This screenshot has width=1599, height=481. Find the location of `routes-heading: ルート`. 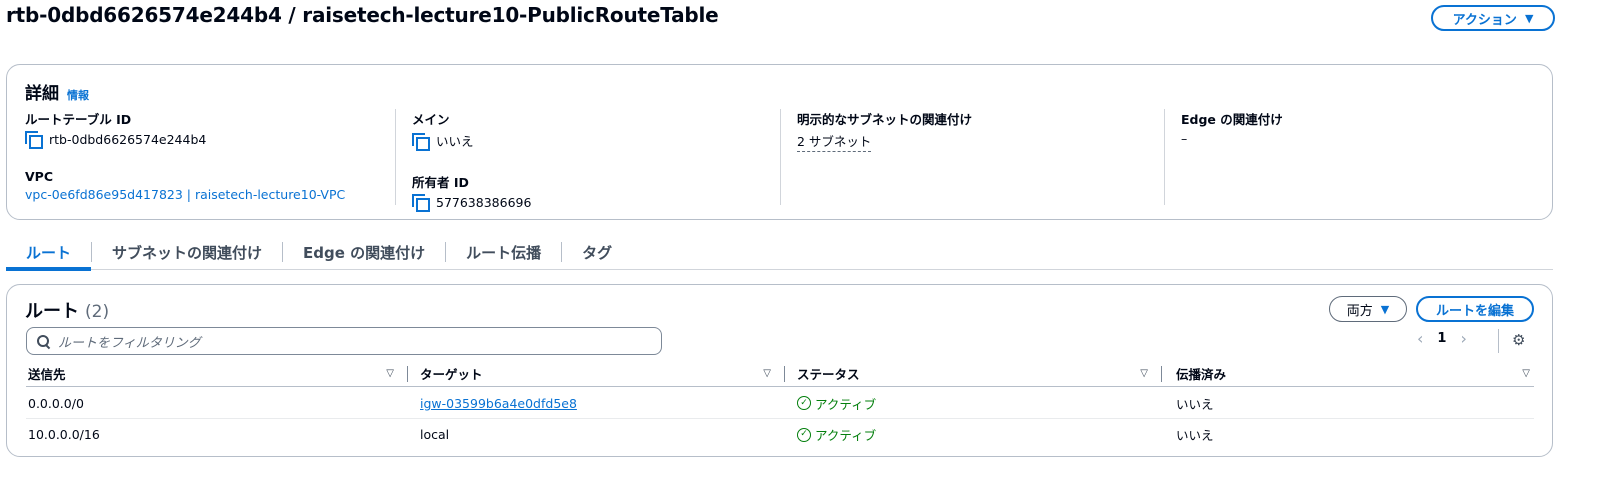

routes-heading: ルート is located at coordinates (52, 311).